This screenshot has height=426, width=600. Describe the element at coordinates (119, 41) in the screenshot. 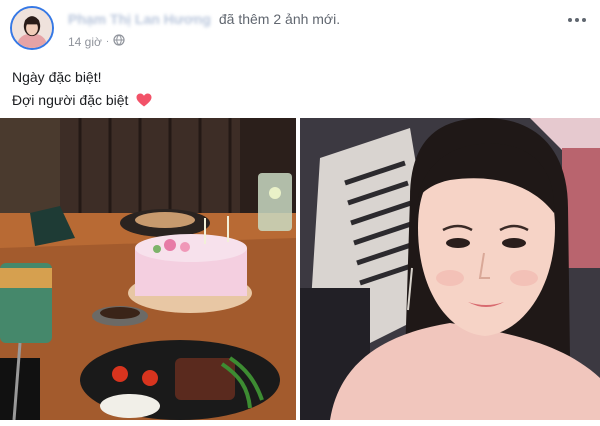

I see `globe-icon` at that location.